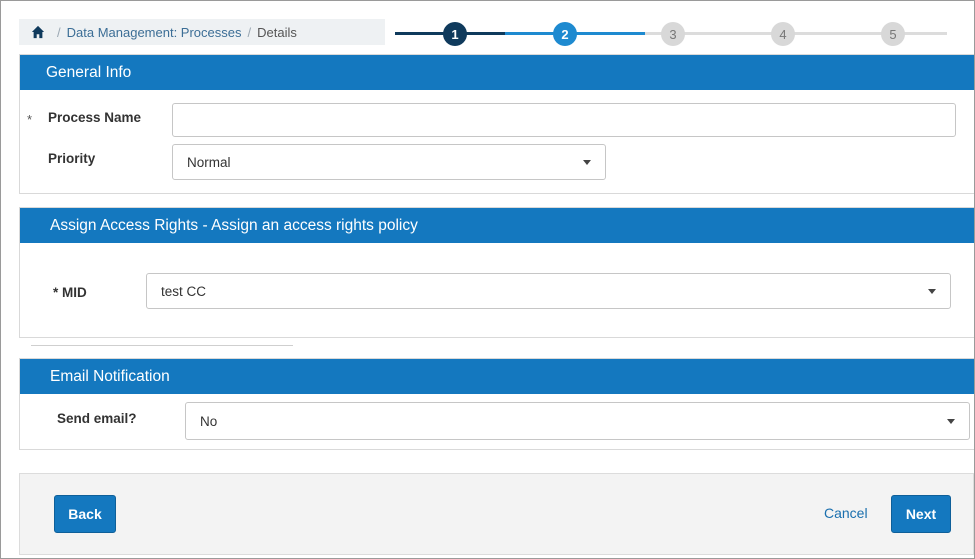  Describe the element at coordinates (455, 34) in the screenshot. I see `step-1: 1` at that location.